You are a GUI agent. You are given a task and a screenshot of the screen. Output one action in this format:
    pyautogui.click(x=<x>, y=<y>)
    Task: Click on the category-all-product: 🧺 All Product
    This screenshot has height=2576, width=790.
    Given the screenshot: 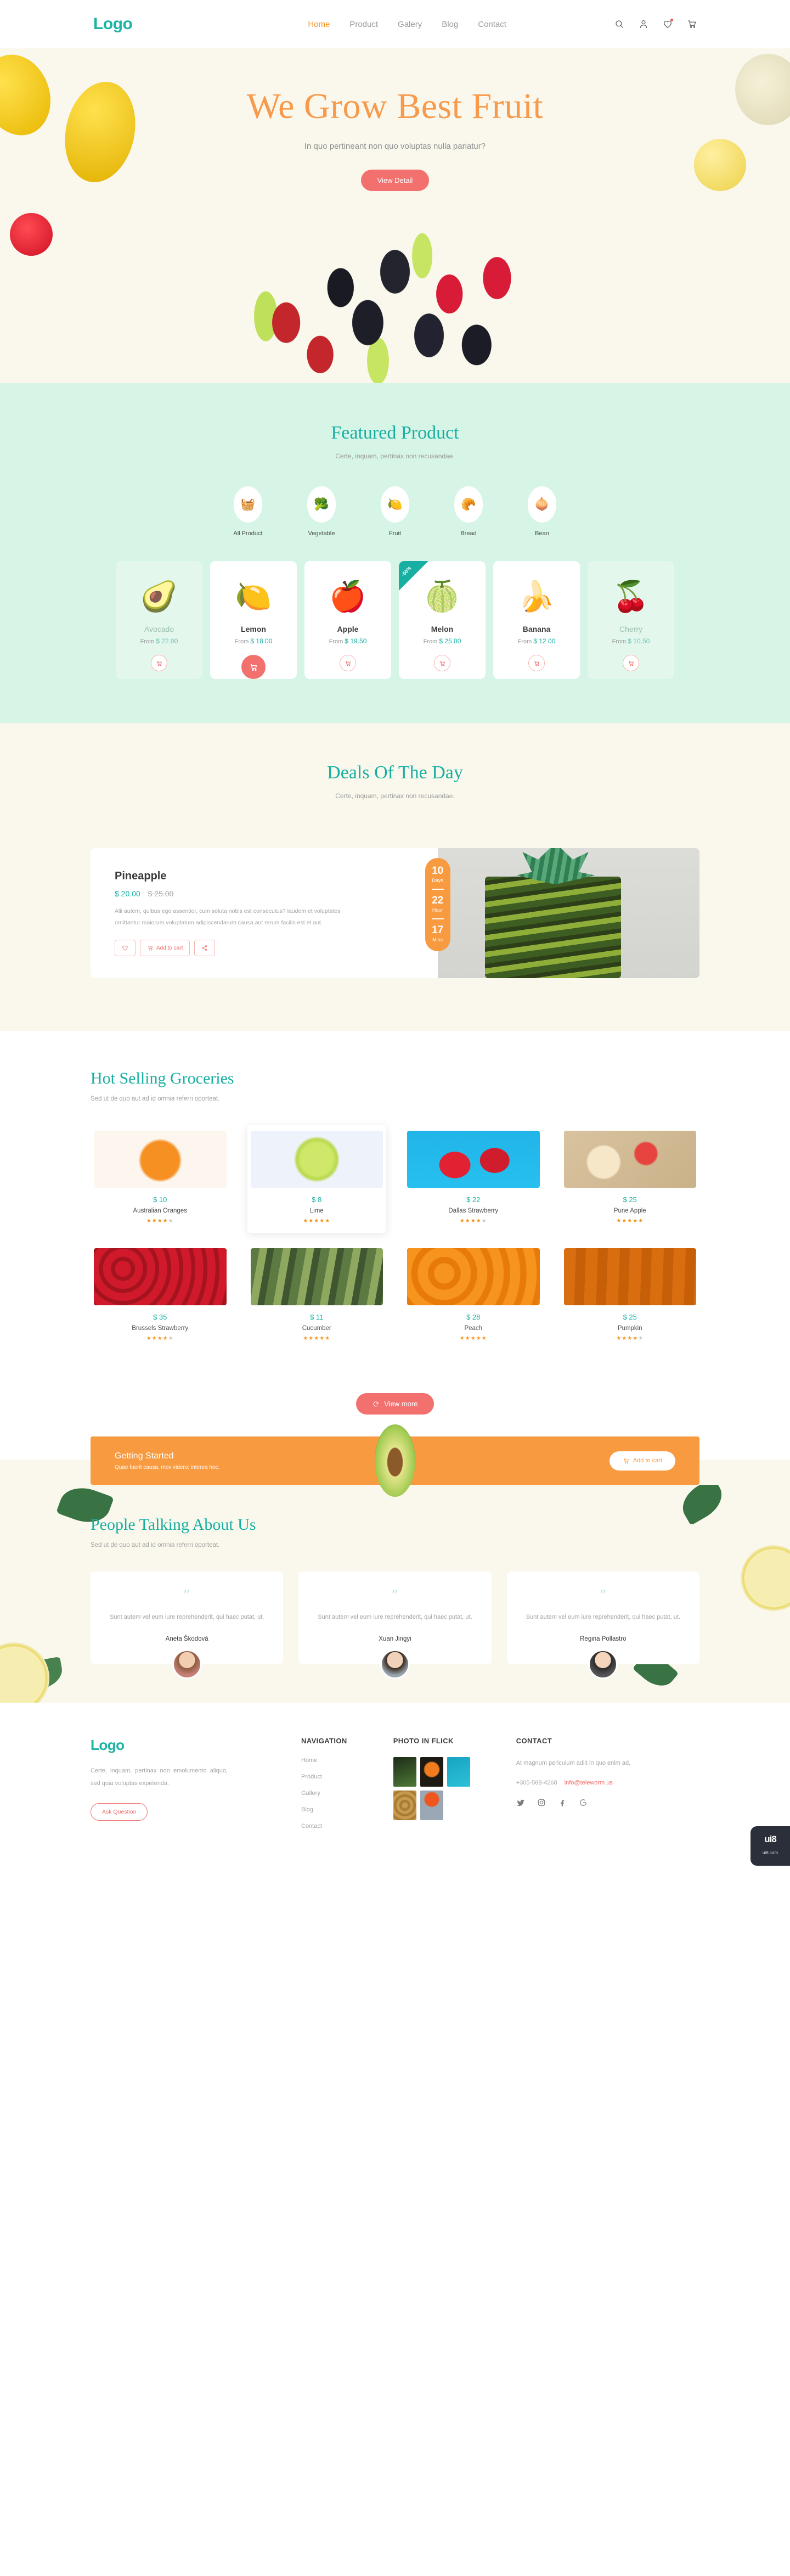 What is the action you would take?
    pyautogui.click(x=248, y=511)
    